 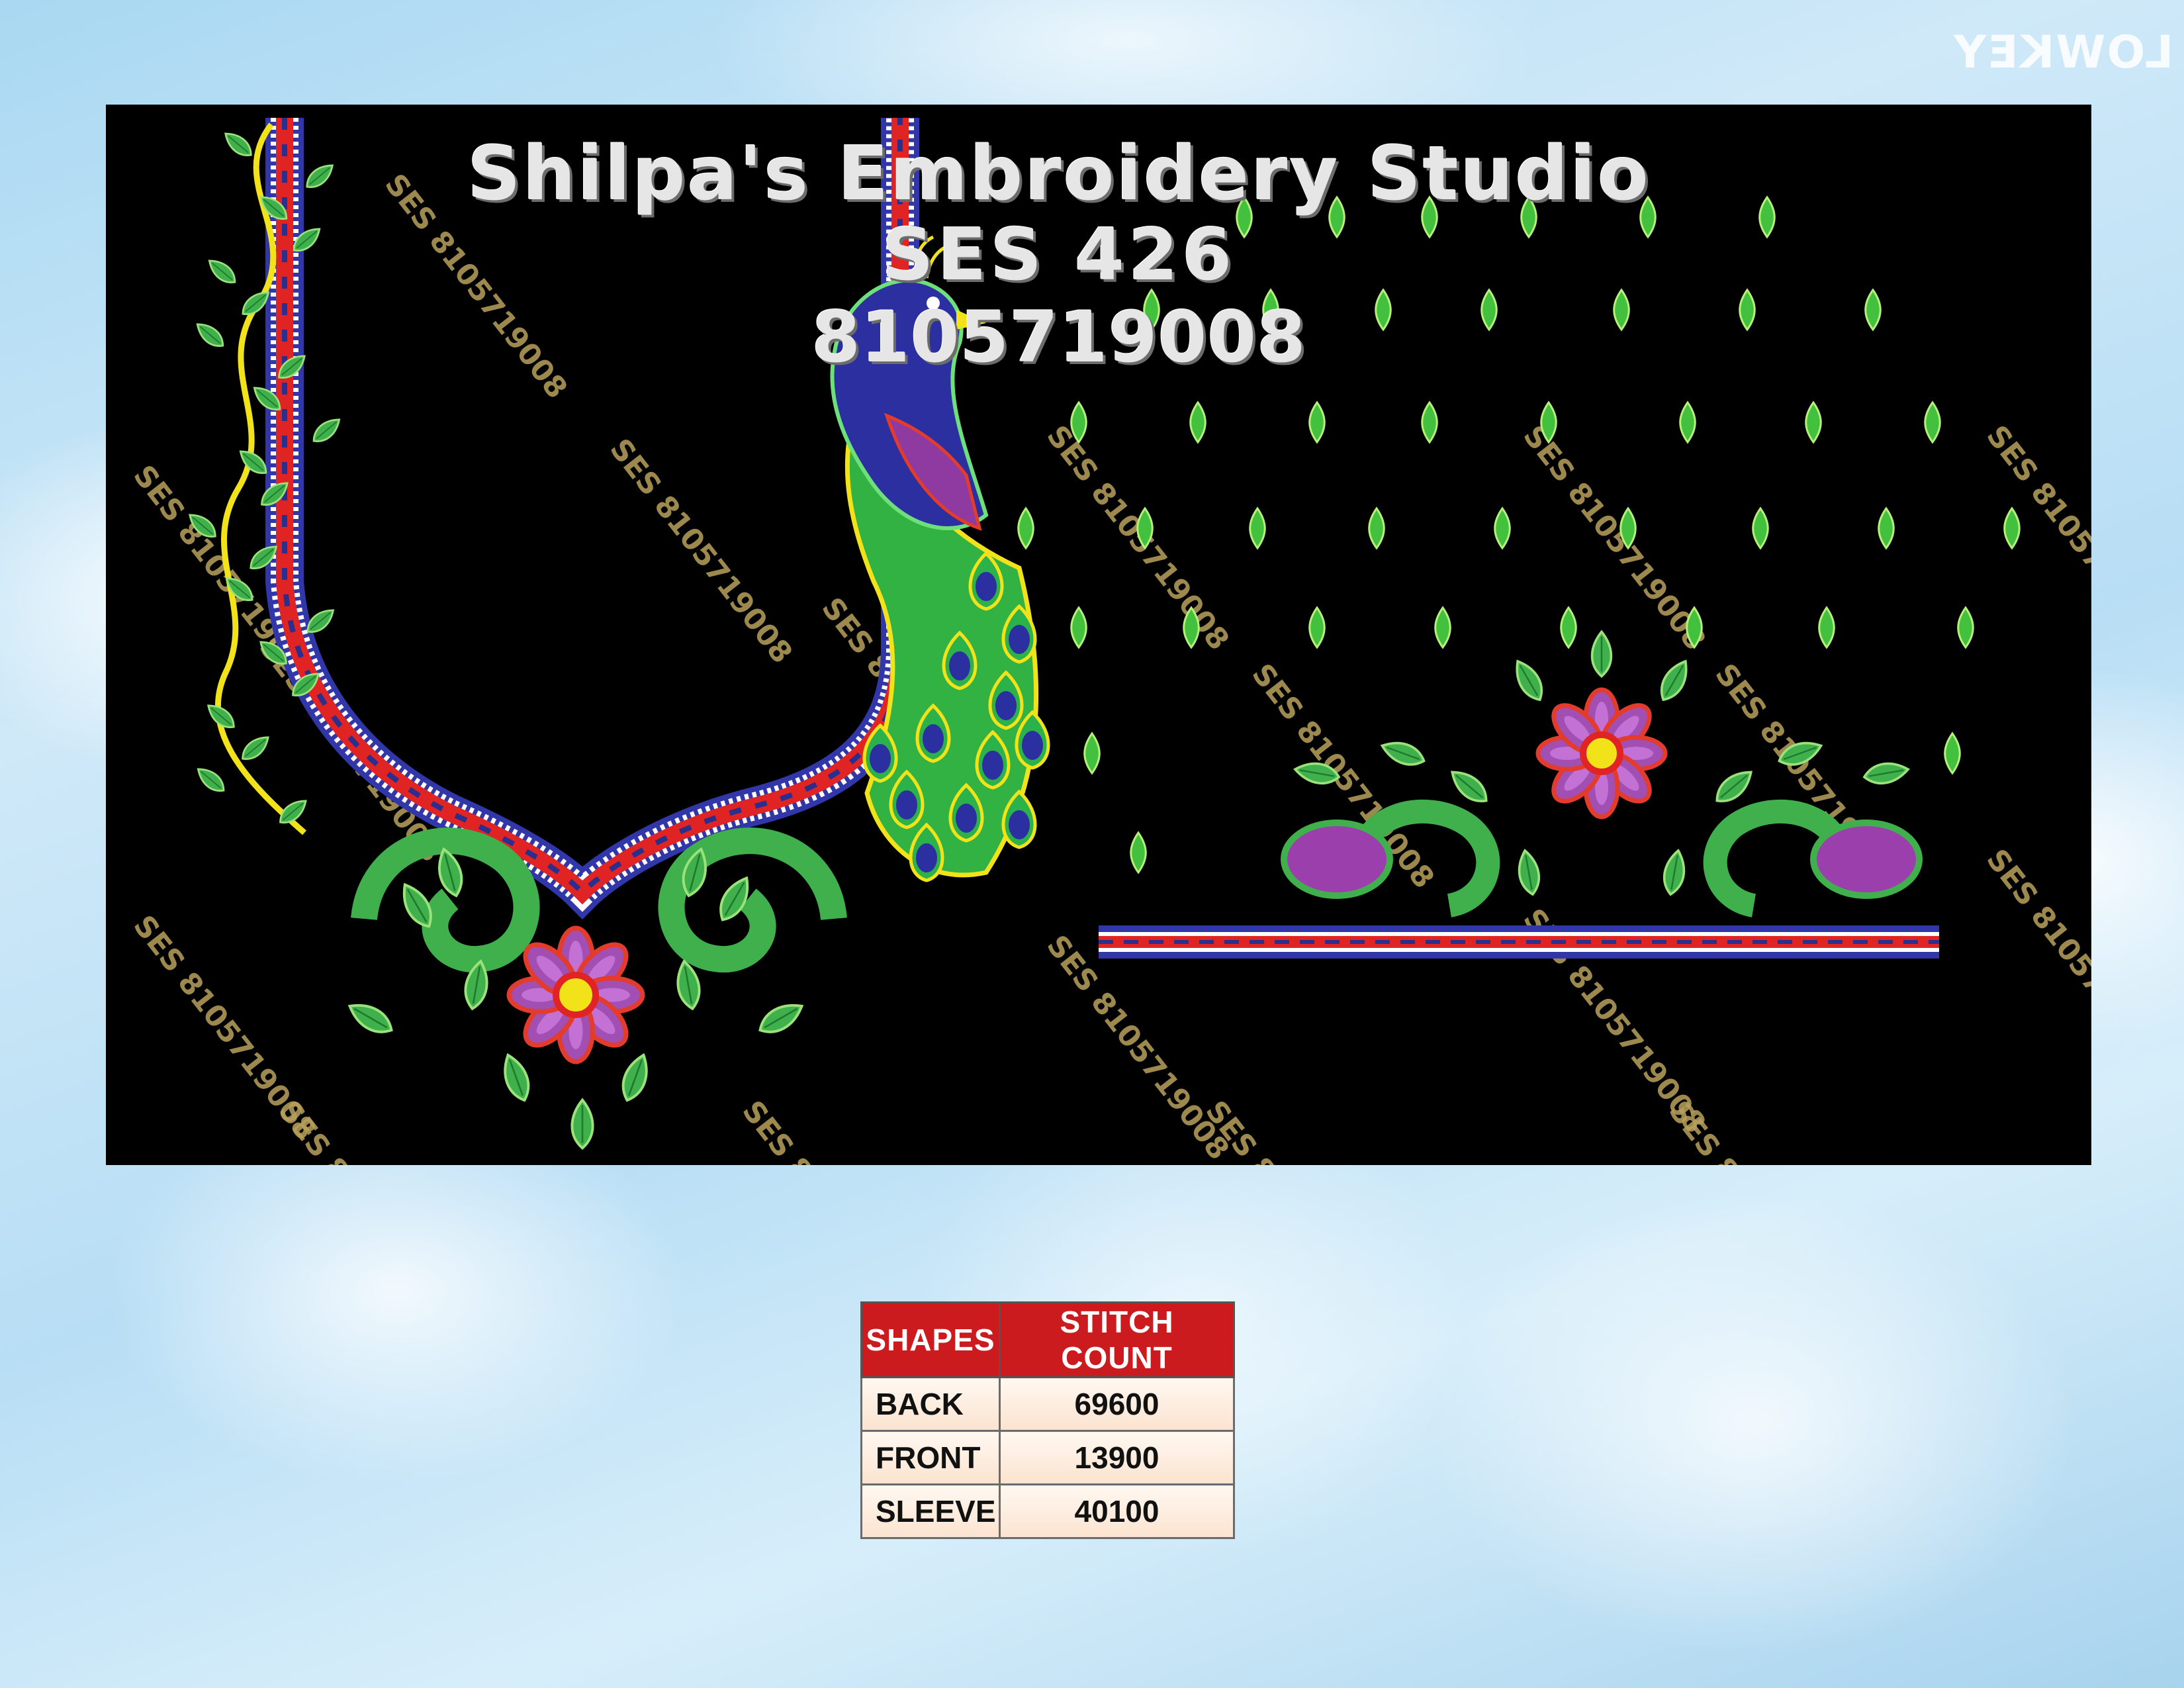 What do you see at coordinates (1602, 773) in the screenshot?
I see `front-flower-motif-icon` at bounding box center [1602, 773].